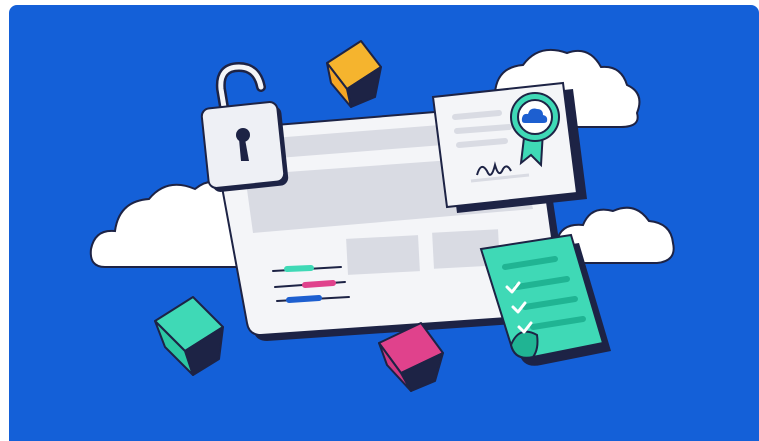  What do you see at coordinates (354, 74) in the screenshot?
I see `cube-icon-yellow` at bounding box center [354, 74].